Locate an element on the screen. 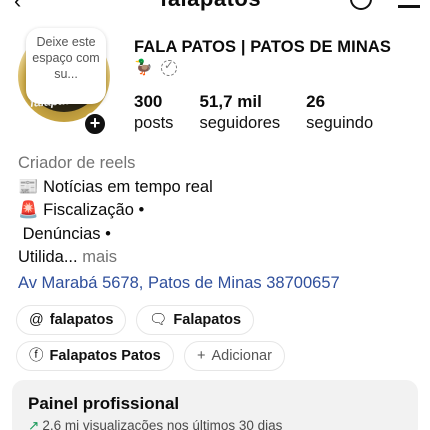  stat-posts: 300 posts is located at coordinates (153, 113).